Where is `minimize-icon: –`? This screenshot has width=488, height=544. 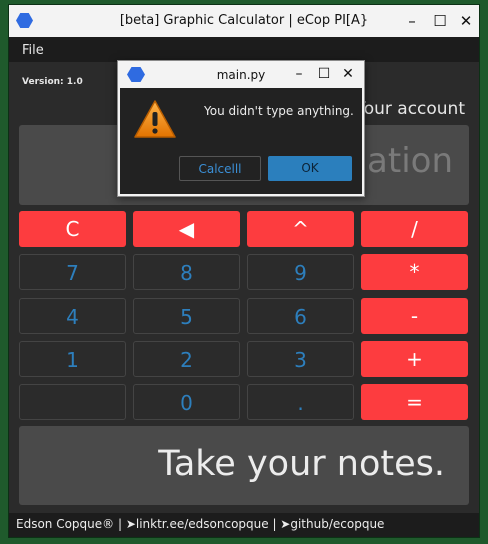 minimize-icon: – is located at coordinates (412, 21).